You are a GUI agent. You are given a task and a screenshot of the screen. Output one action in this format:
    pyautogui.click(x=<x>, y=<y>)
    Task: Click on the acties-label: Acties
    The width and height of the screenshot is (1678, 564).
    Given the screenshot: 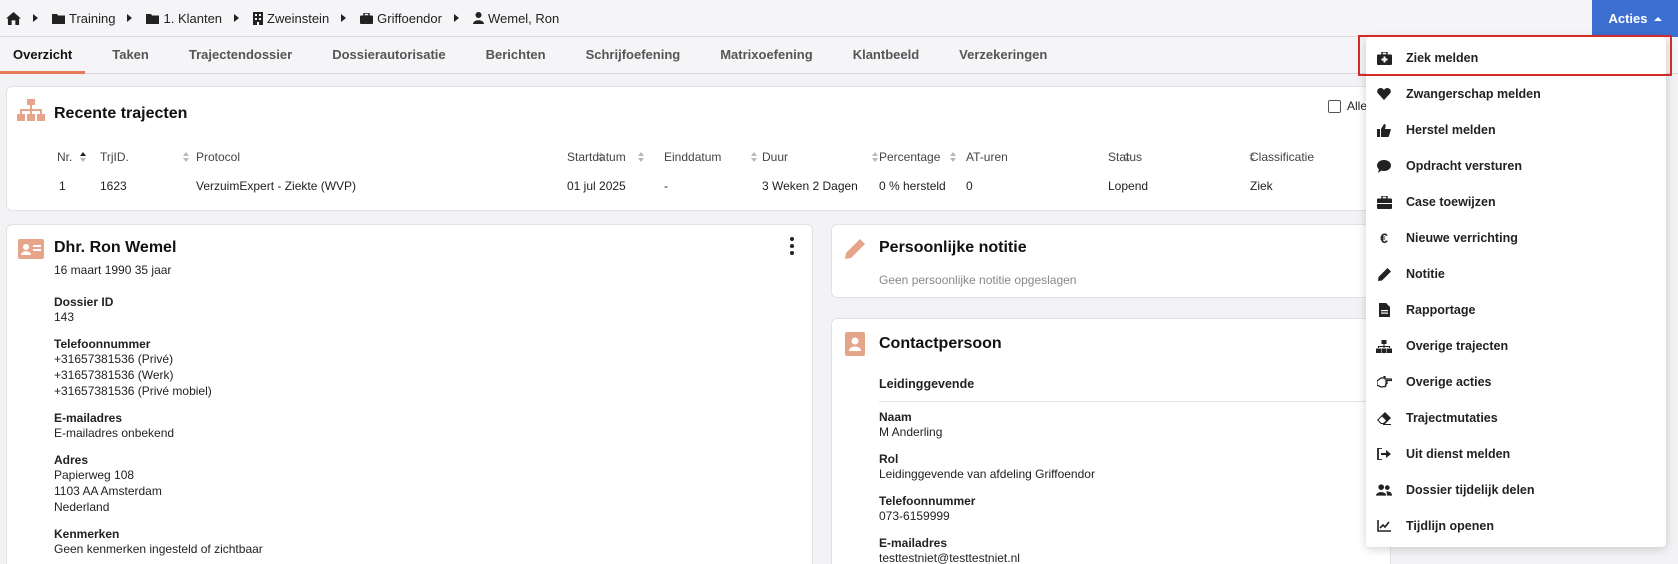 What is the action you would take?
    pyautogui.click(x=1628, y=18)
    